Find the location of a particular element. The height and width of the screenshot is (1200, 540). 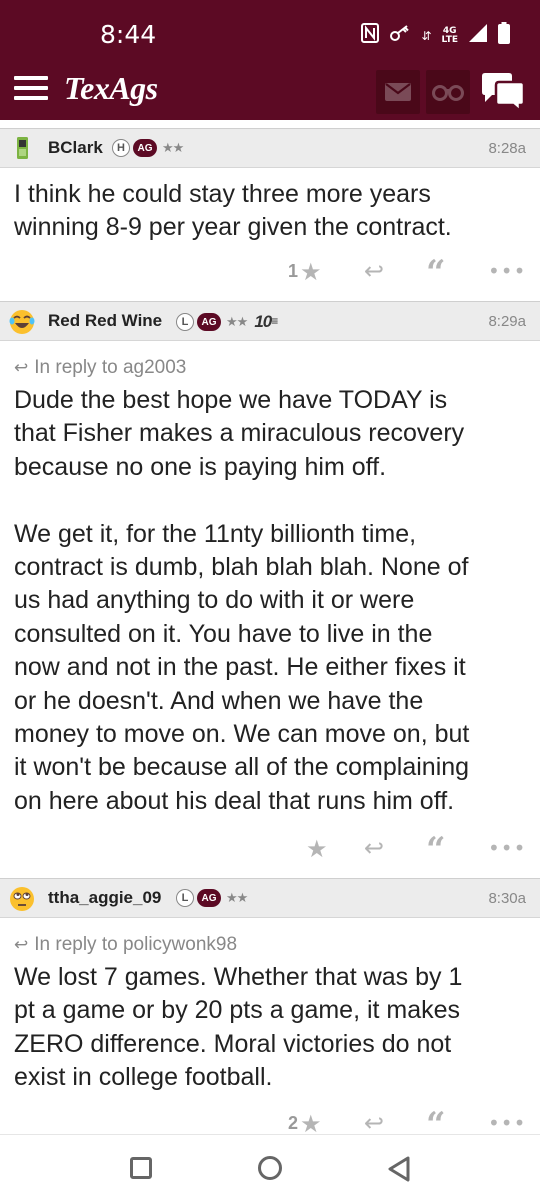

menu-icon is located at coordinates (31, 91).